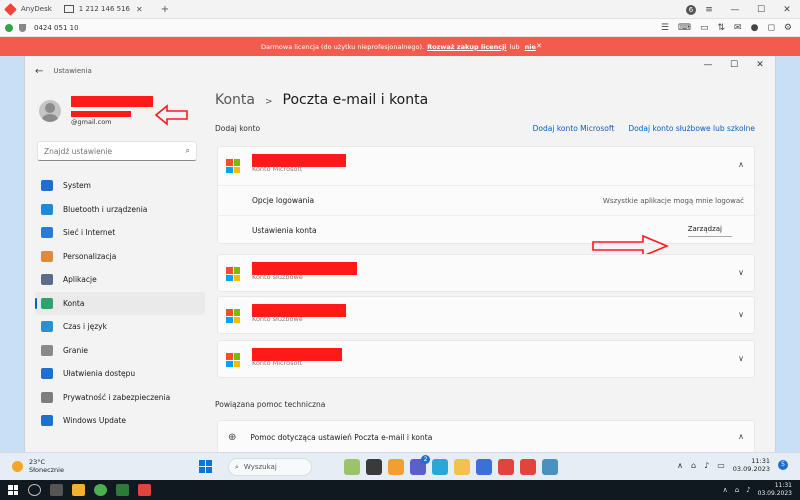 Image resolution: width=800 pixels, height=500 pixels. Describe the element at coordinates (486, 273) in the screenshot. I see `account-card-2: Konto służbowe ∨` at that location.